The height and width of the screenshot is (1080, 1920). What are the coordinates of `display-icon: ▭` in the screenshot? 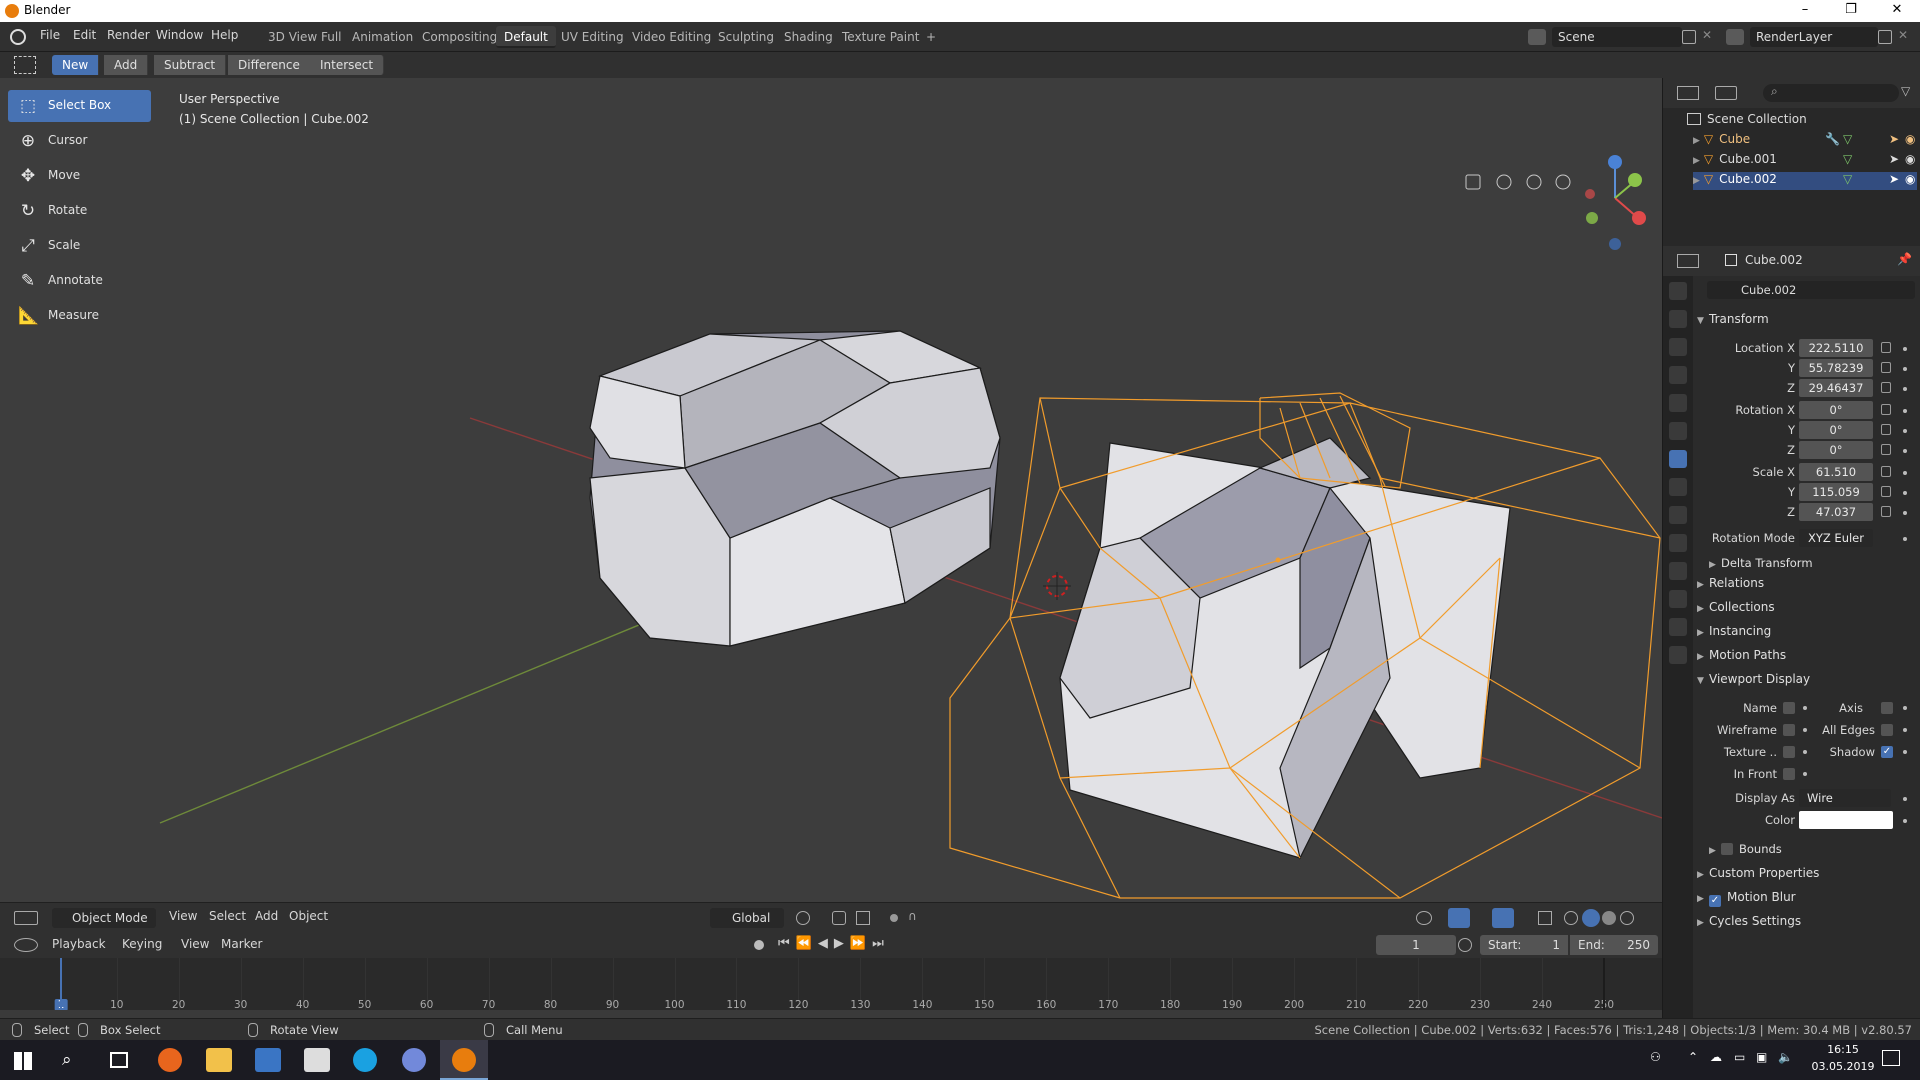 It's located at (1739, 1057).